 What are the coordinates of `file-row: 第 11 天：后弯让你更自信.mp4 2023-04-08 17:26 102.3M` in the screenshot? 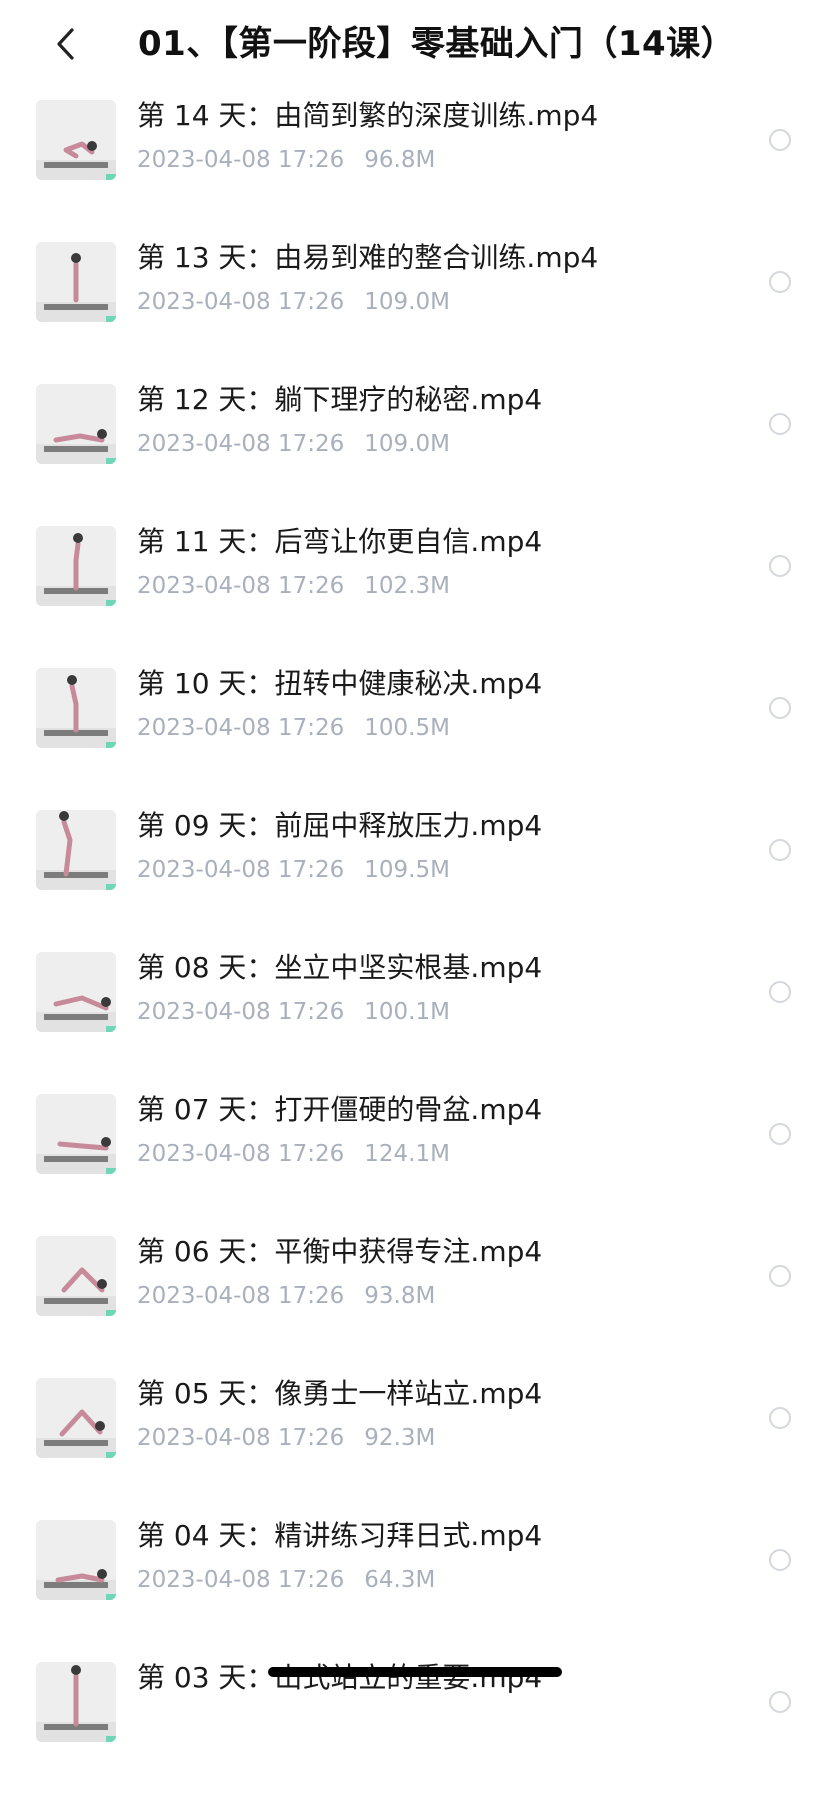 It's located at (414, 596).